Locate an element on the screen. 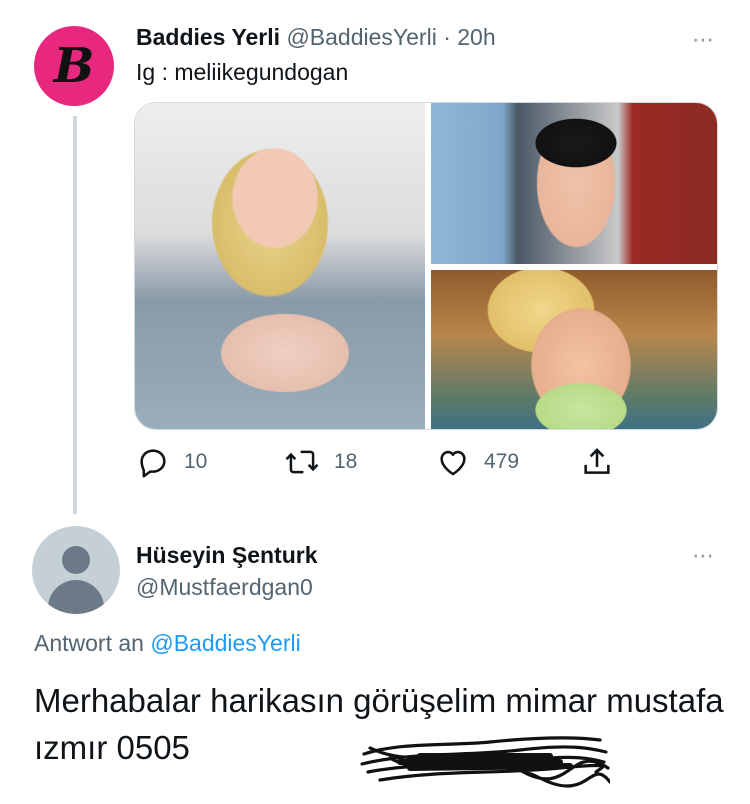  heart-icon is located at coordinates (453, 463).